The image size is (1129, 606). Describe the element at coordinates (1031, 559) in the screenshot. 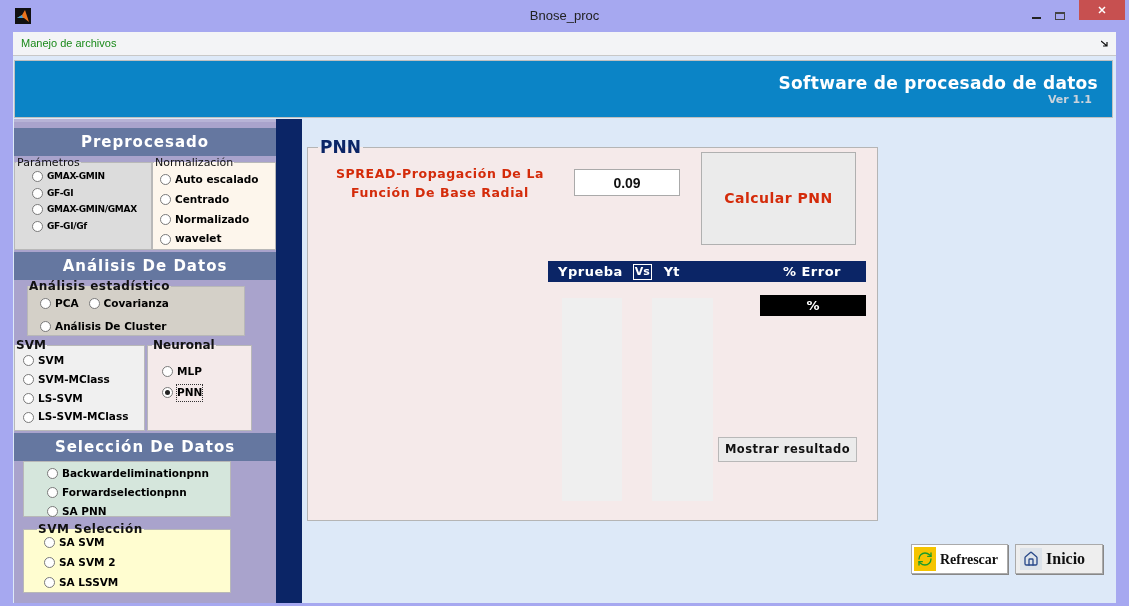

I see `home-icon` at that location.